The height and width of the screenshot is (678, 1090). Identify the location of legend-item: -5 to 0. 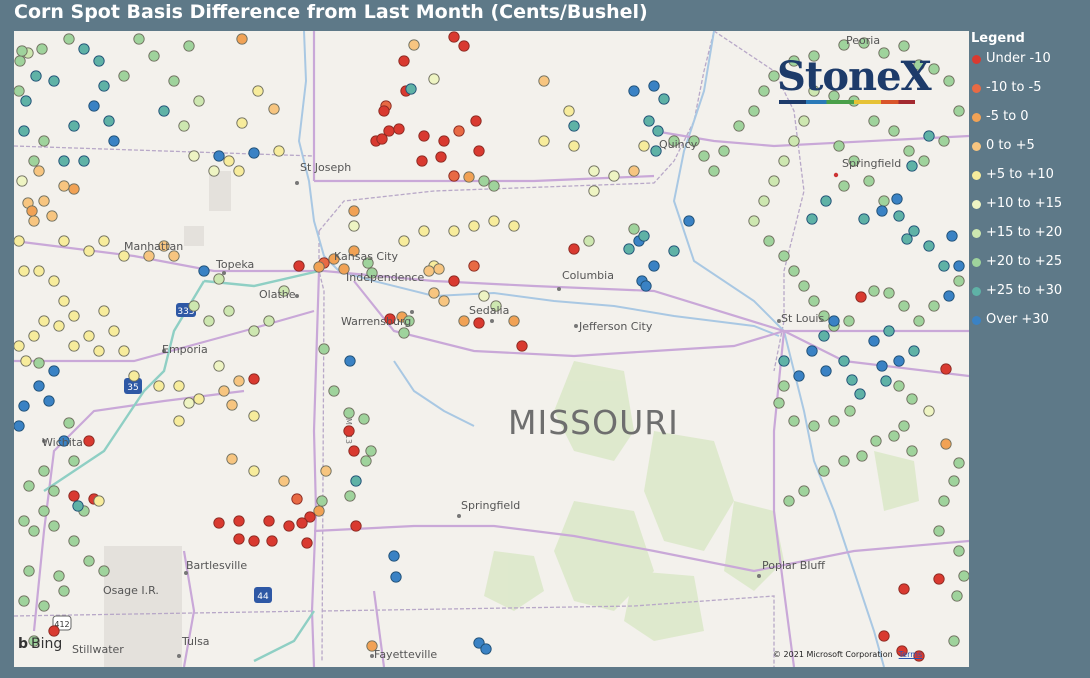
(1029, 123).